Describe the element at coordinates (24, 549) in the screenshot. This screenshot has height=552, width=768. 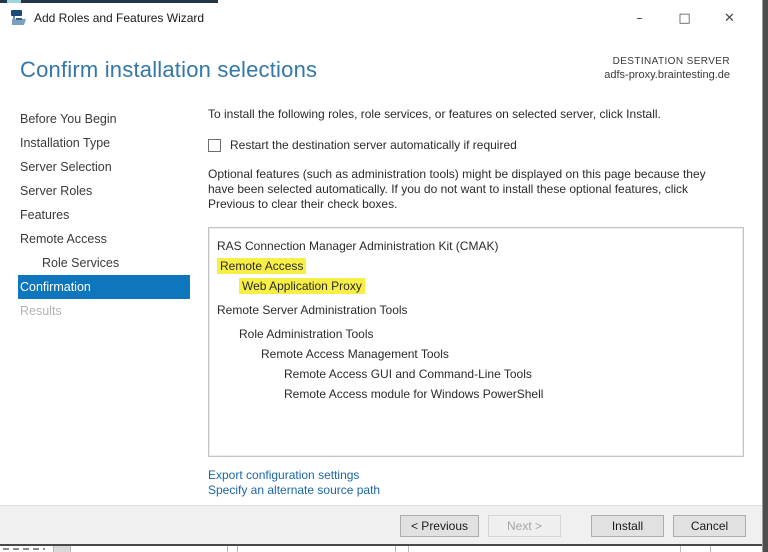
I see `background-table-row-fragment` at that location.